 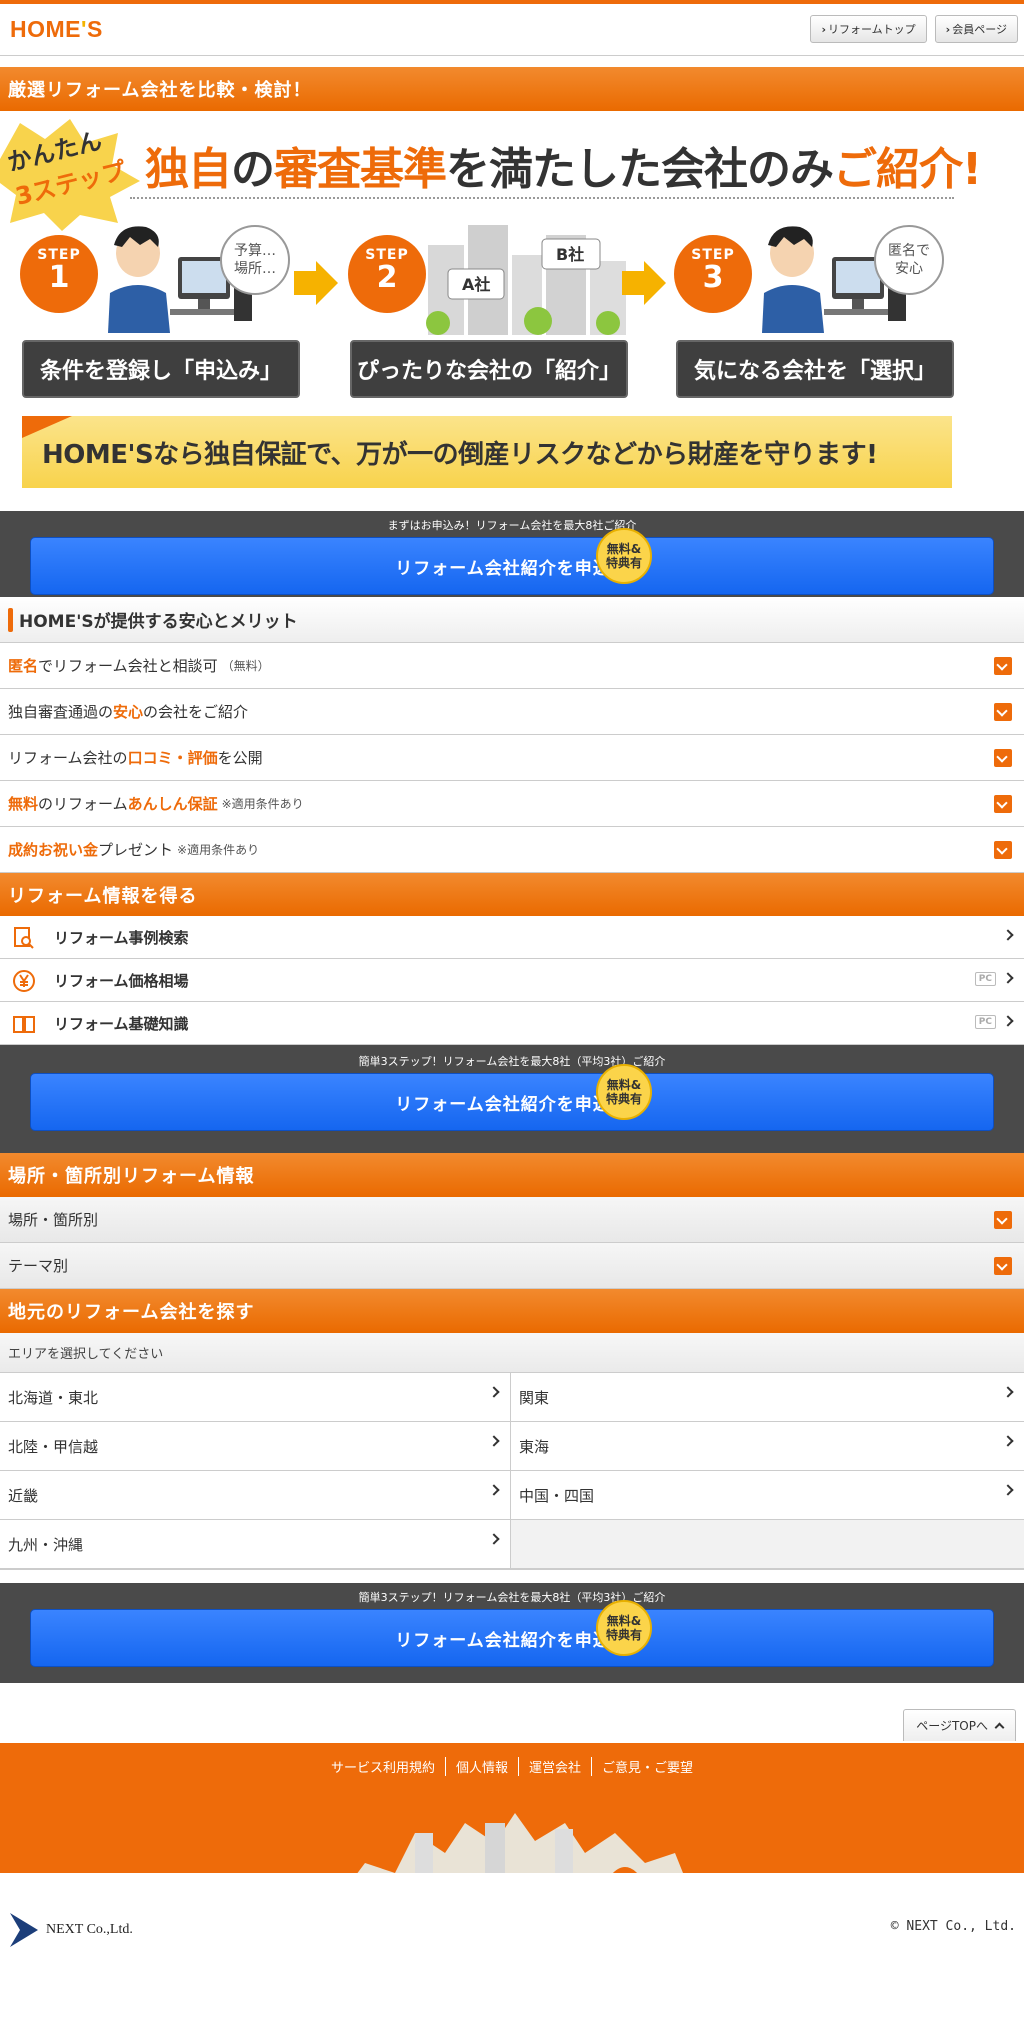 I want to click on arrow-2-stem, so click(x=633, y=283).